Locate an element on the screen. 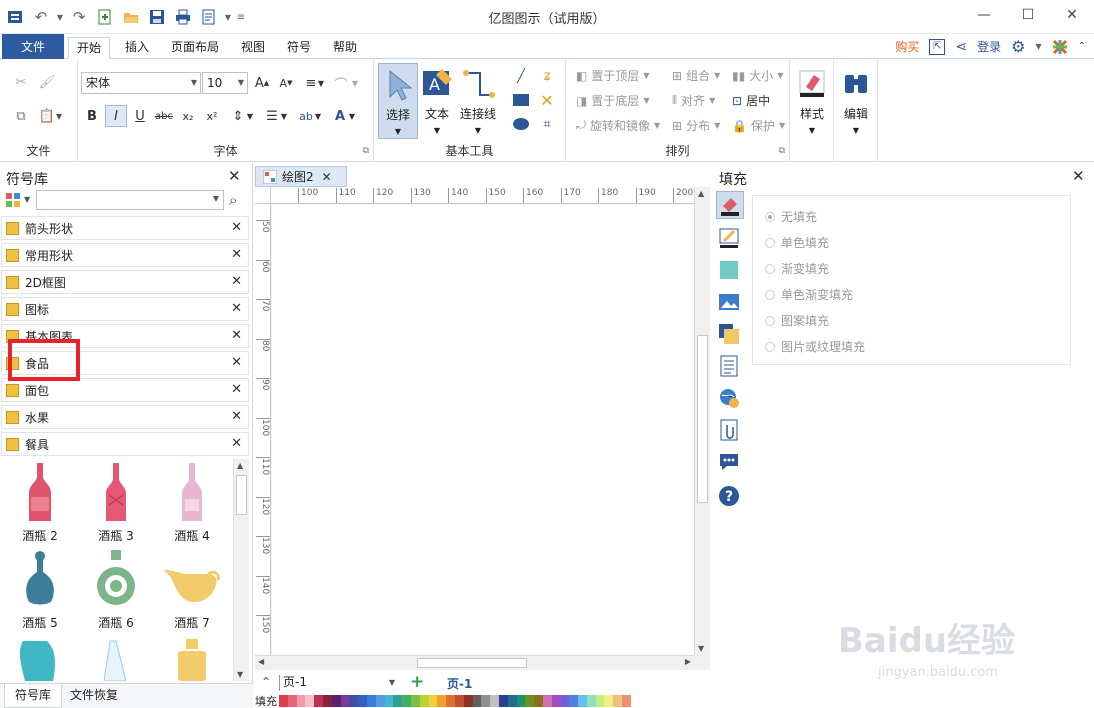  line-spacing-curve-icon: ⌒ is located at coordinates (341, 83).